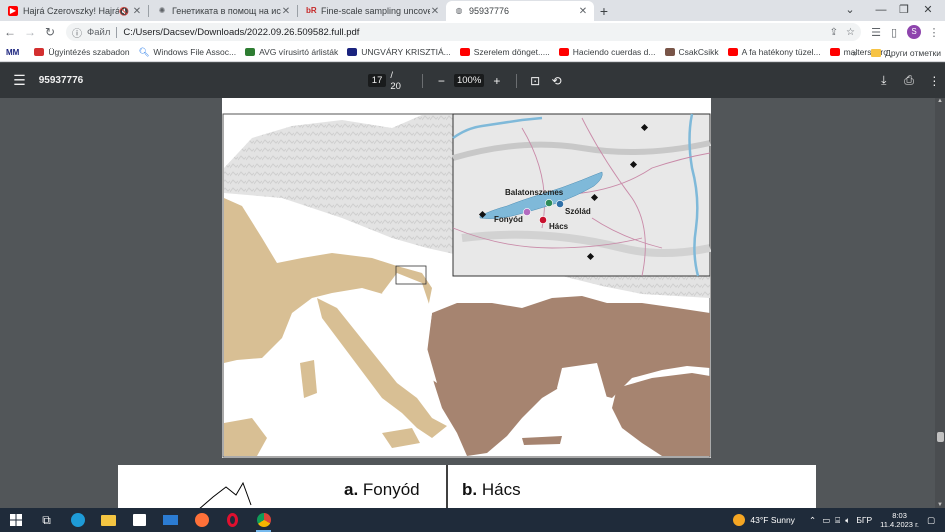 The image size is (945, 532). I want to click on label-fonyod: Fonyód, so click(508, 219).